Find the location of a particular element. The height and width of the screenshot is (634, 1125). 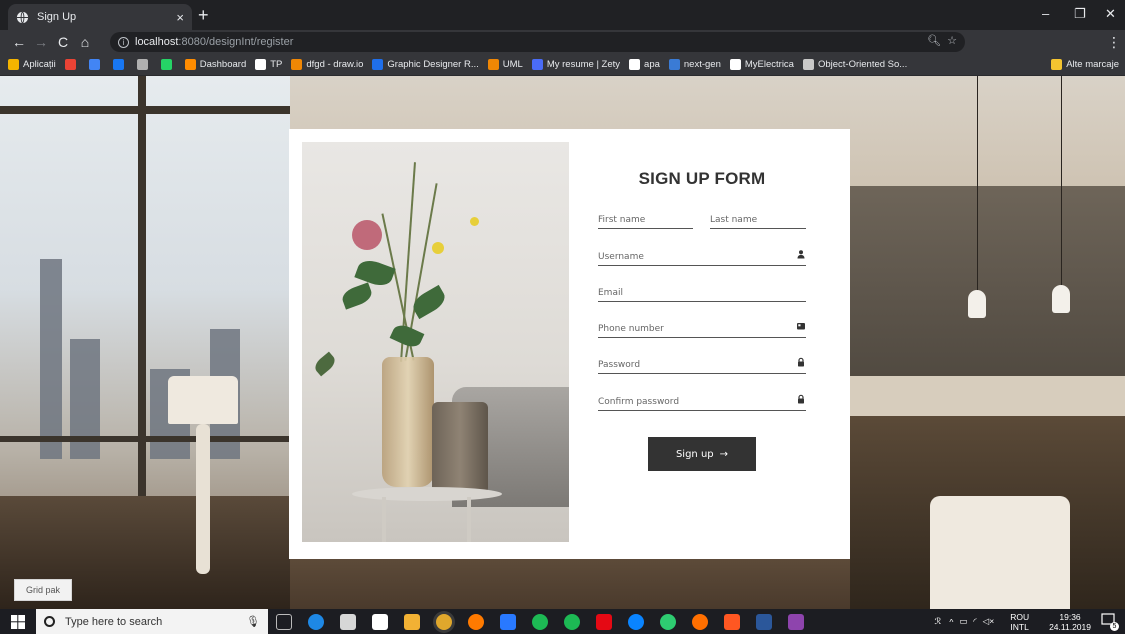

first-name-input is located at coordinates (645, 220).